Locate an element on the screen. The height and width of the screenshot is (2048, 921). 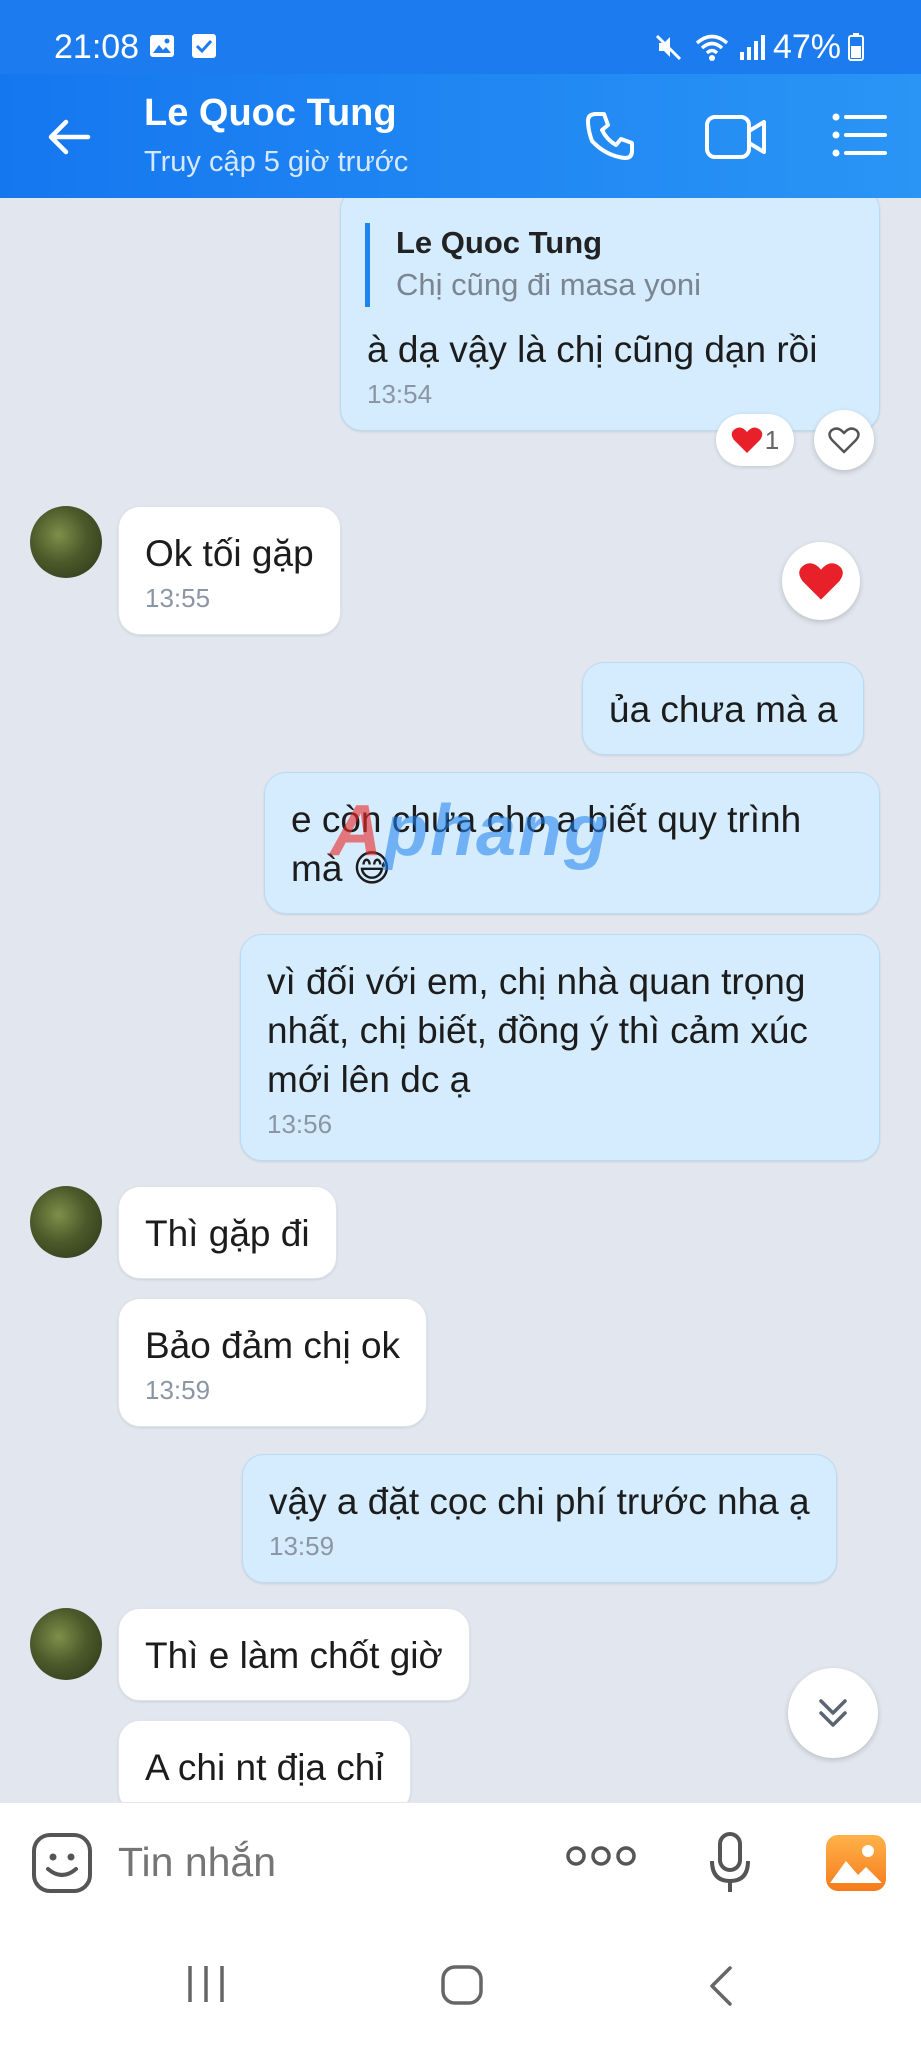
message-text: Ok tối gặp is located at coordinates (229, 553).